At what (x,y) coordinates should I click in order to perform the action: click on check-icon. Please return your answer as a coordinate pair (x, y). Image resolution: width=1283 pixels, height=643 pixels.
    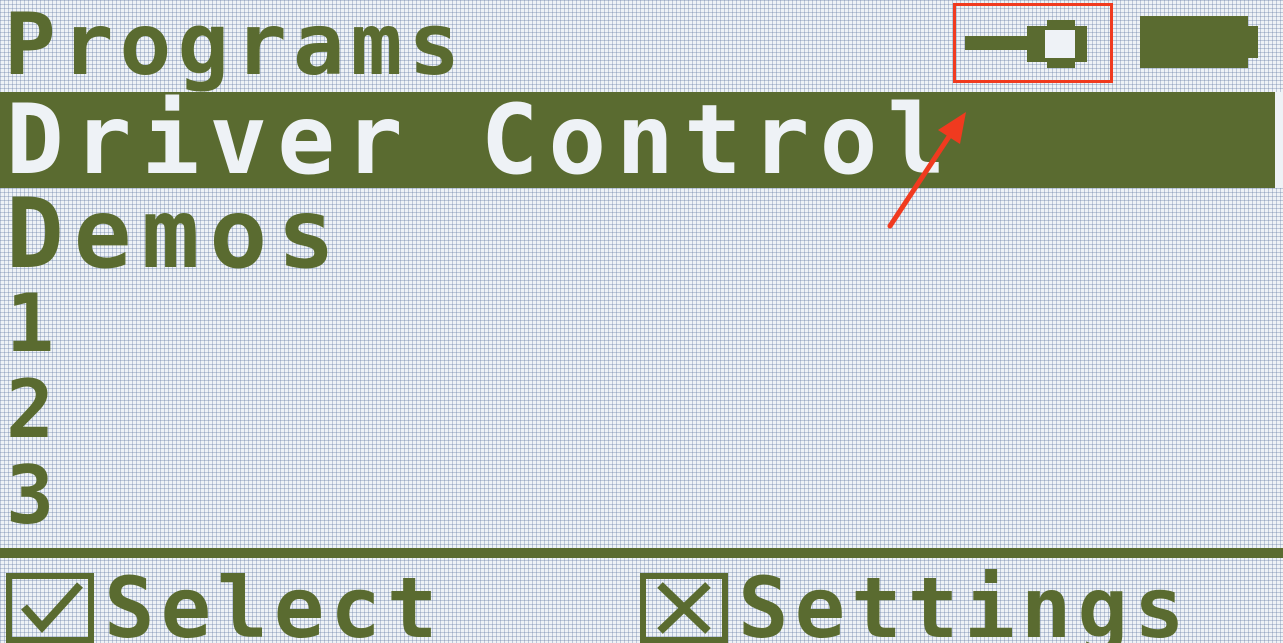
    Looking at the image, I should click on (50, 608).